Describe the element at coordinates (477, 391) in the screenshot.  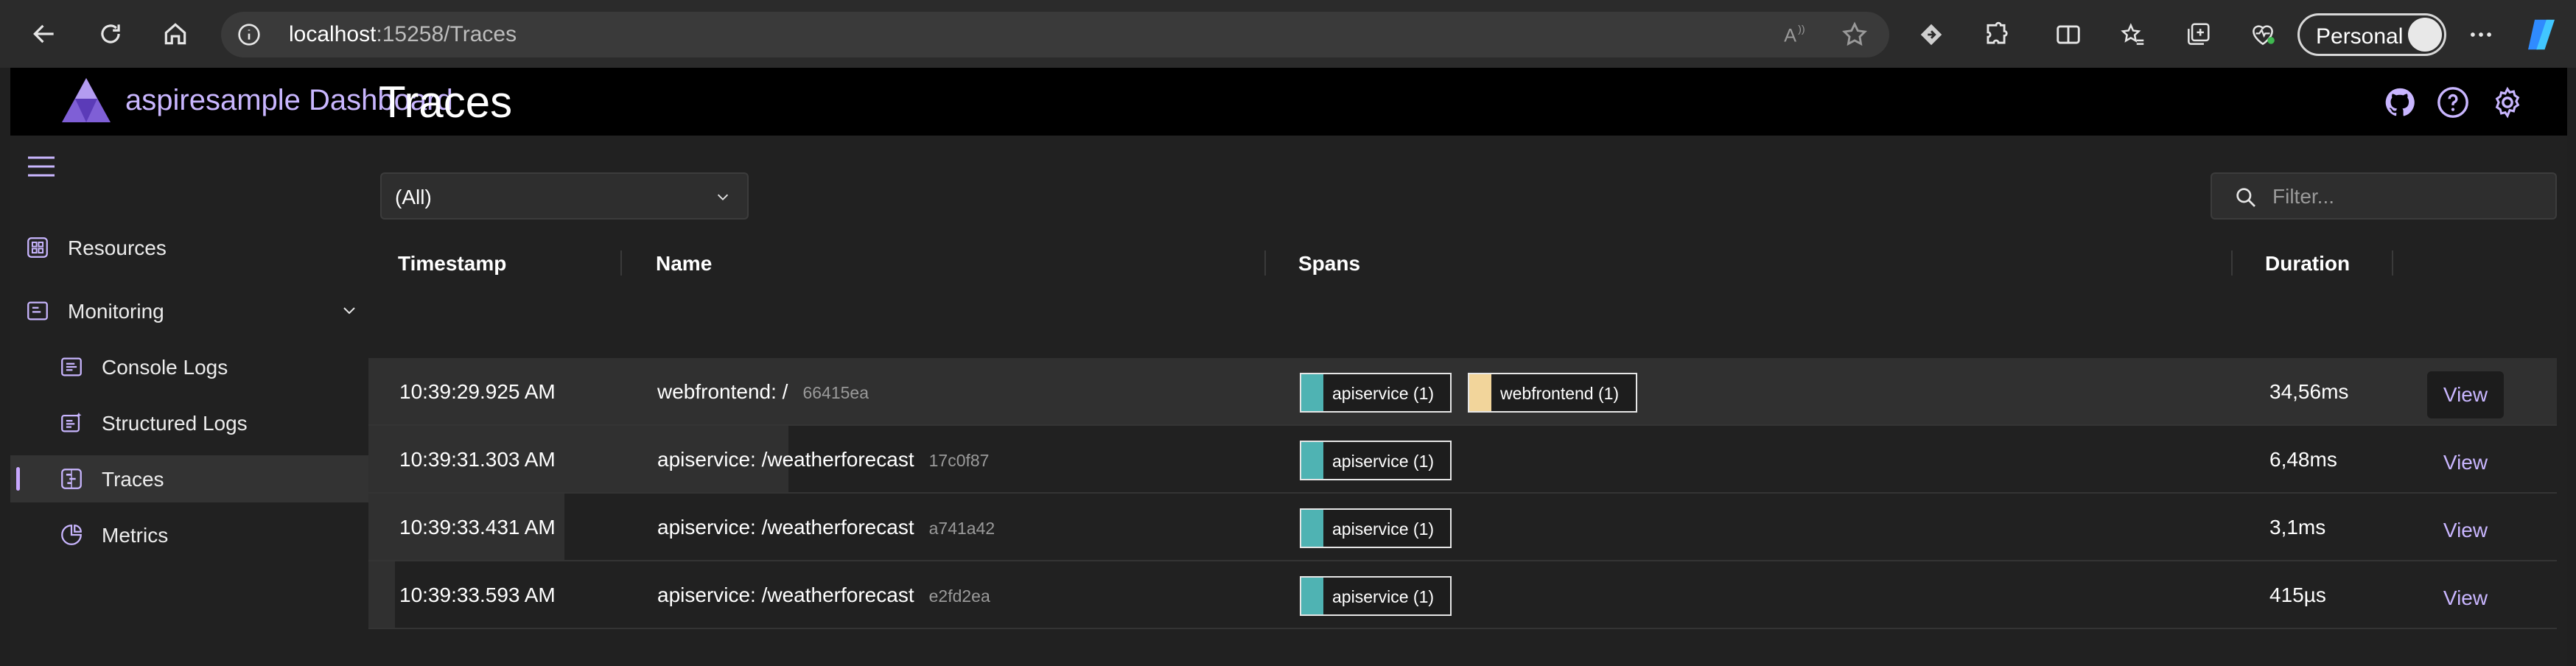
I see `row-timestamp: 10:39:29.925 AM` at that location.